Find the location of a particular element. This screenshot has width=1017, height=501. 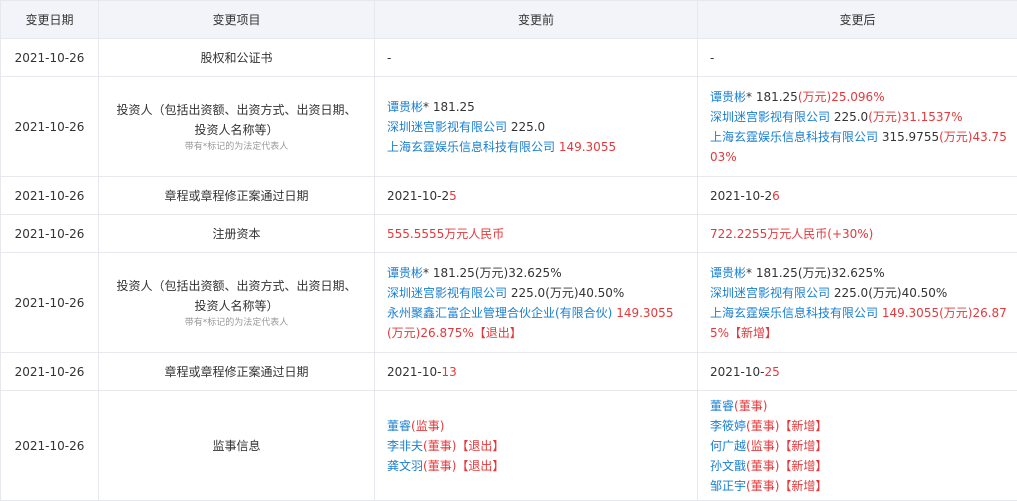

investor-line: 上海玄霆娱乐信息科技有限公司 149.3055(万元)26.87 is located at coordinates (860, 313).